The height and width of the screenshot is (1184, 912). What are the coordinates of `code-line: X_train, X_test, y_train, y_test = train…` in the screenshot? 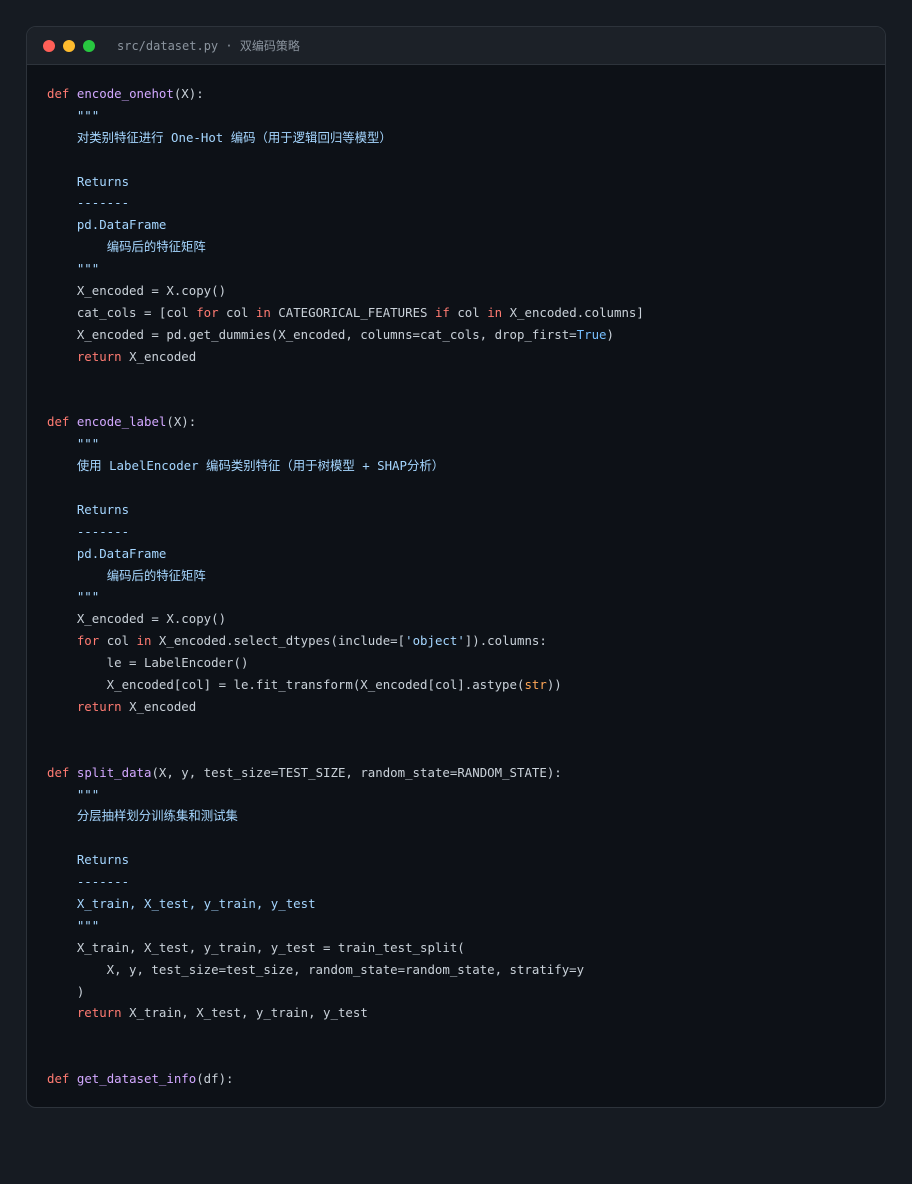 It's located at (466, 948).